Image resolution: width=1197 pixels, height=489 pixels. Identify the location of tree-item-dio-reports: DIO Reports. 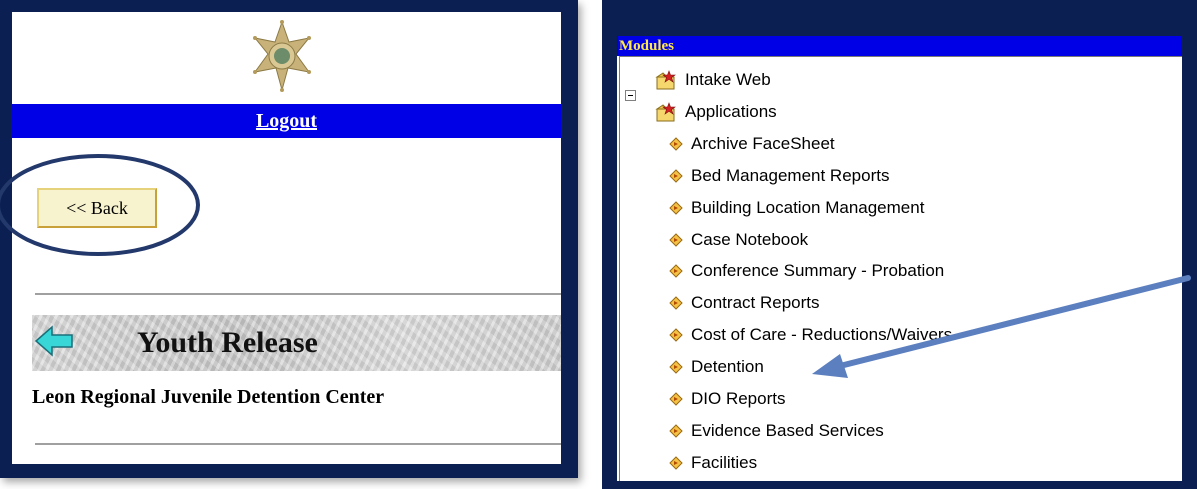
(727, 399).